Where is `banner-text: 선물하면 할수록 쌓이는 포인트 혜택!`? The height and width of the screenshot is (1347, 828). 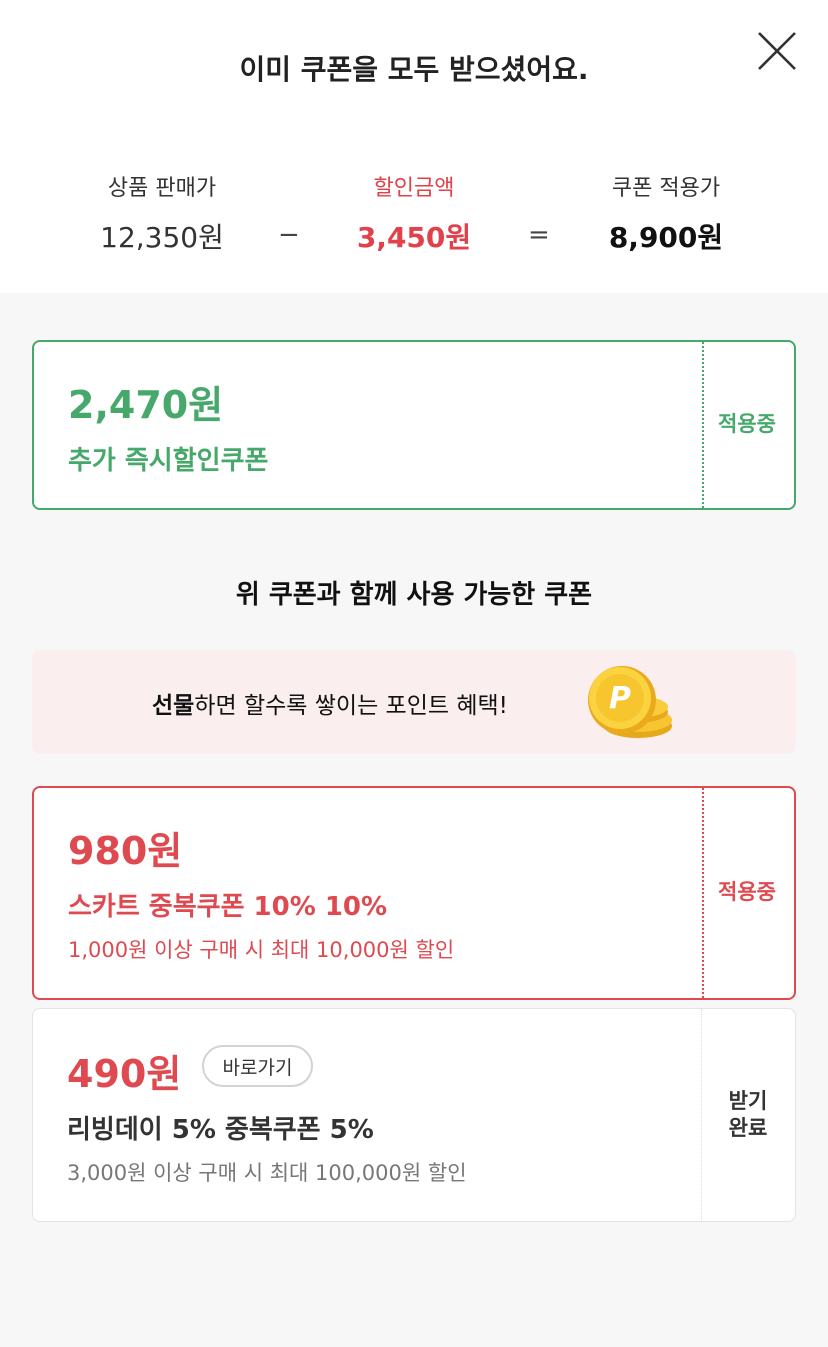 banner-text: 선물하면 할수록 쌓이는 포인트 혜택! is located at coordinates (330, 703).